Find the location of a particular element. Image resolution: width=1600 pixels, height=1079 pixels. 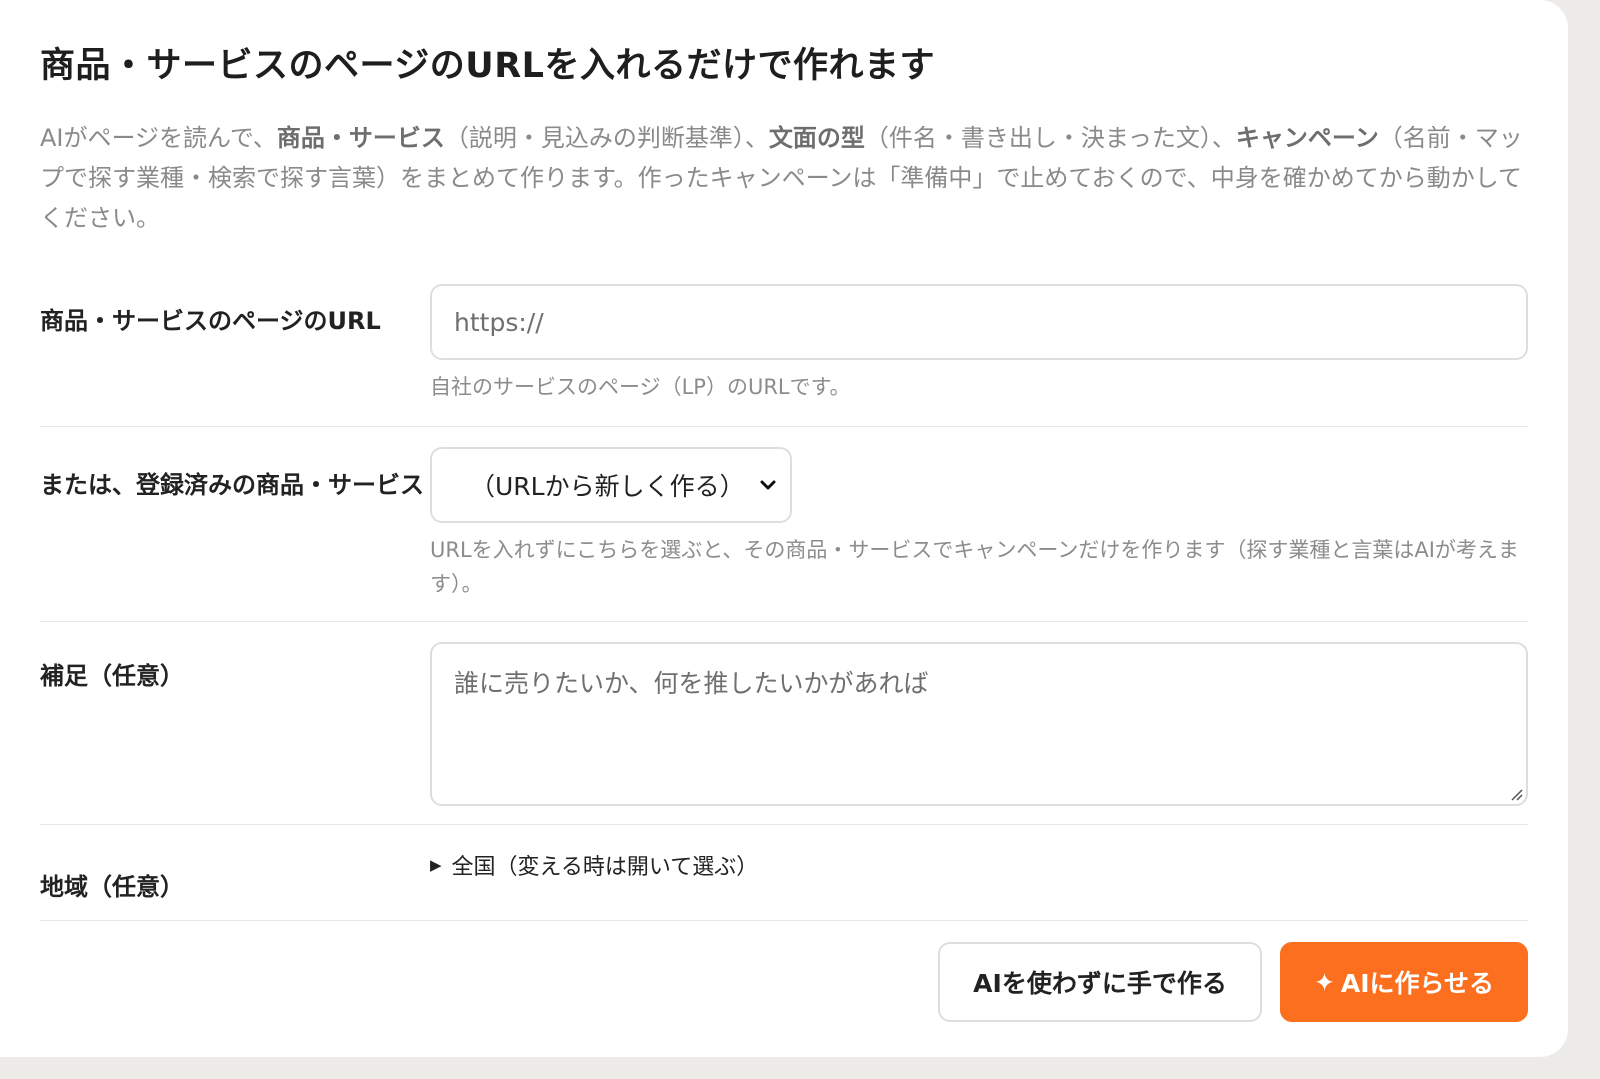

description-bold-product: 商品・サービス is located at coordinates (360, 138).